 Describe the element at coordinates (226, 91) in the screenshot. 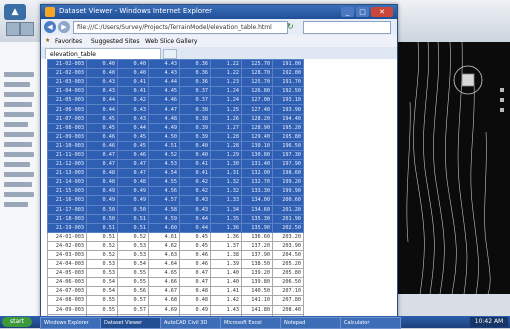

I see `table-cell: 1.24` at that location.